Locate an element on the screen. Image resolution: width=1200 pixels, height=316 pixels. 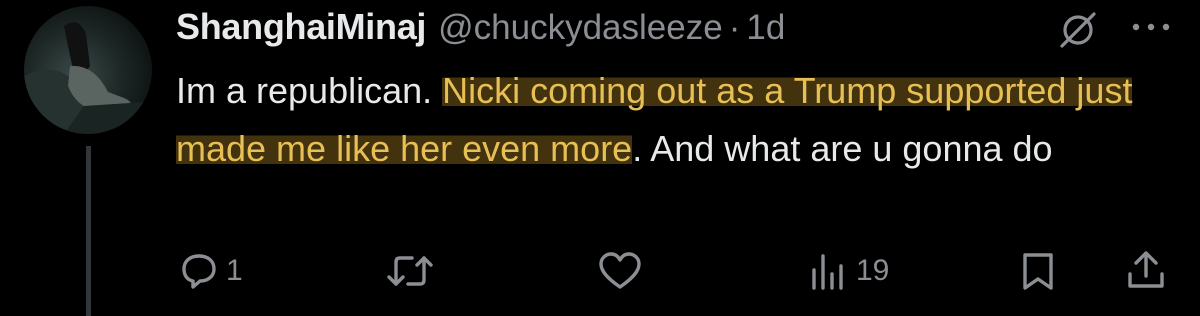
reply-button: 1 is located at coordinates (210, 271).